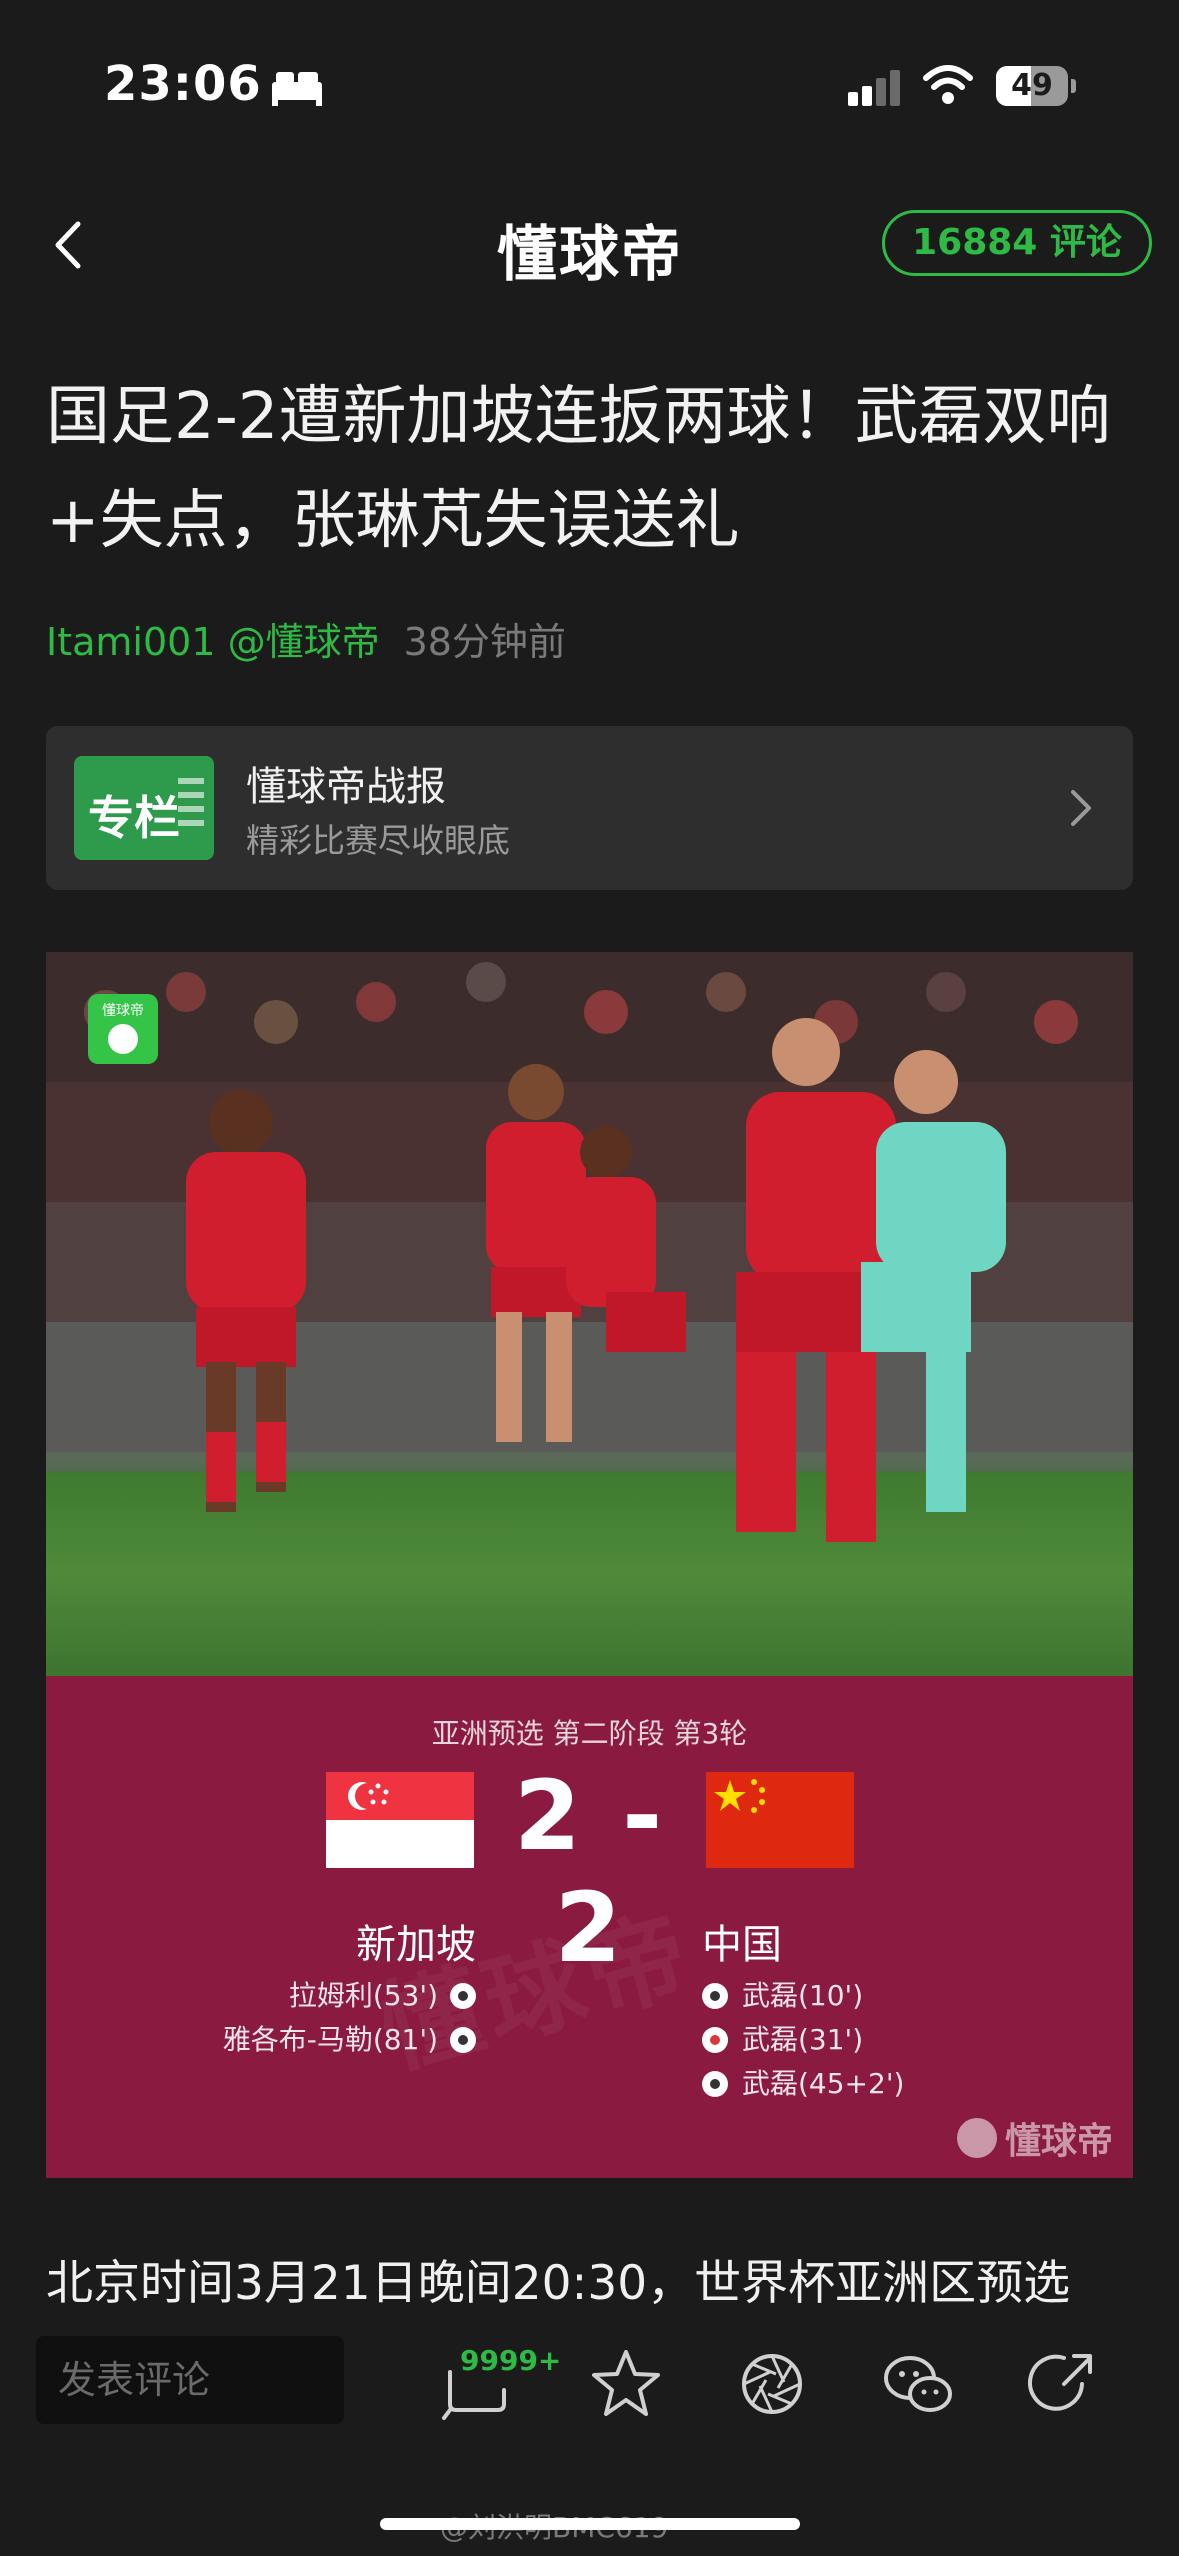  What do you see at coordinates (484, 642) in the screenshot?
I see `publish-time: 38分钟前` at bounding box center [484, 642].